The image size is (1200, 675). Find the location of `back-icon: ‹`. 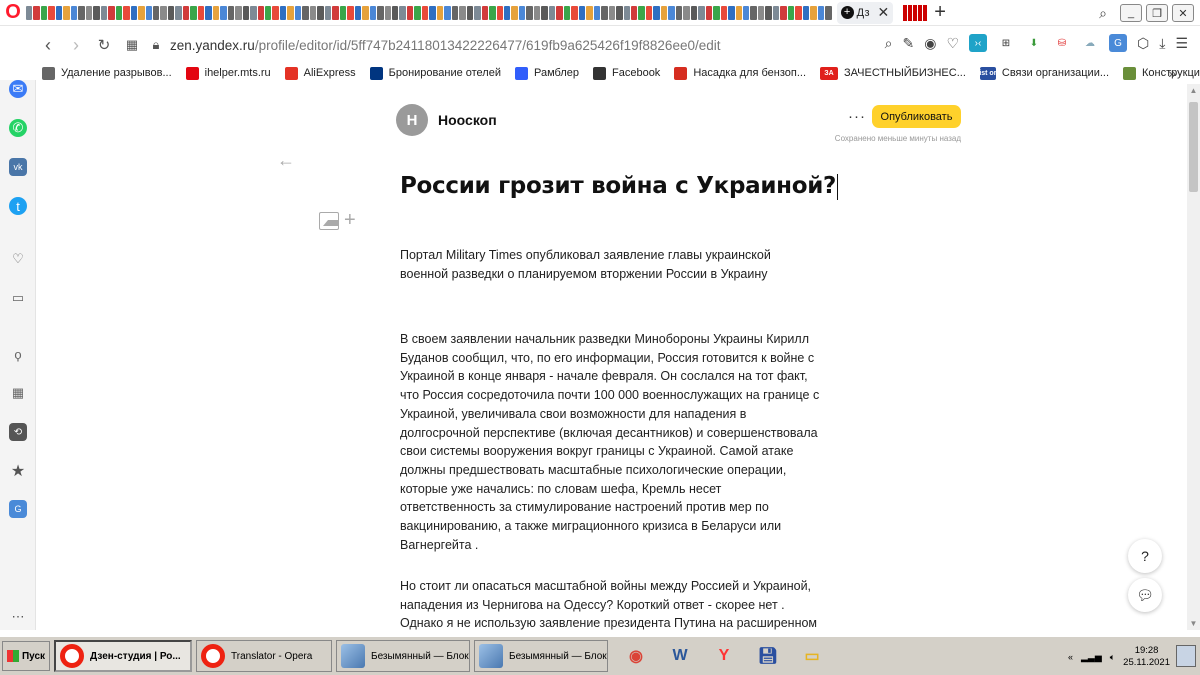

back-icon: ‹ is located at coordinates (48, 45).